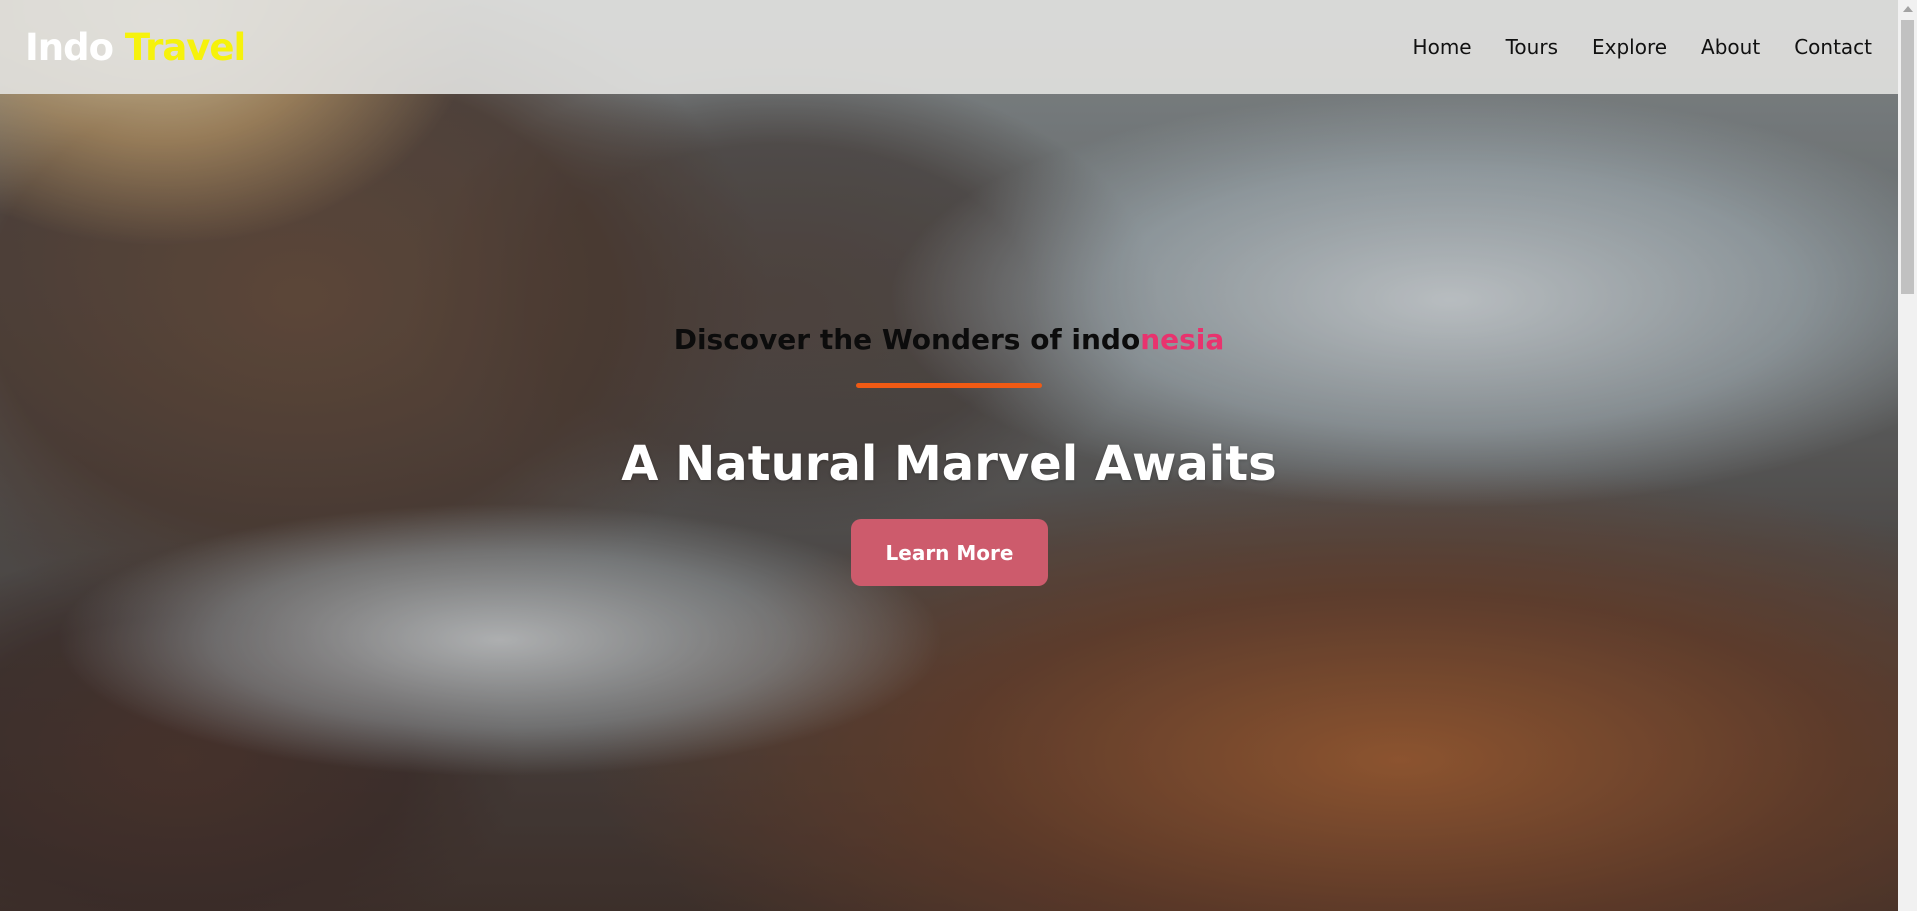  I want to click on nav-explore: Explore, so click(1629, 47).